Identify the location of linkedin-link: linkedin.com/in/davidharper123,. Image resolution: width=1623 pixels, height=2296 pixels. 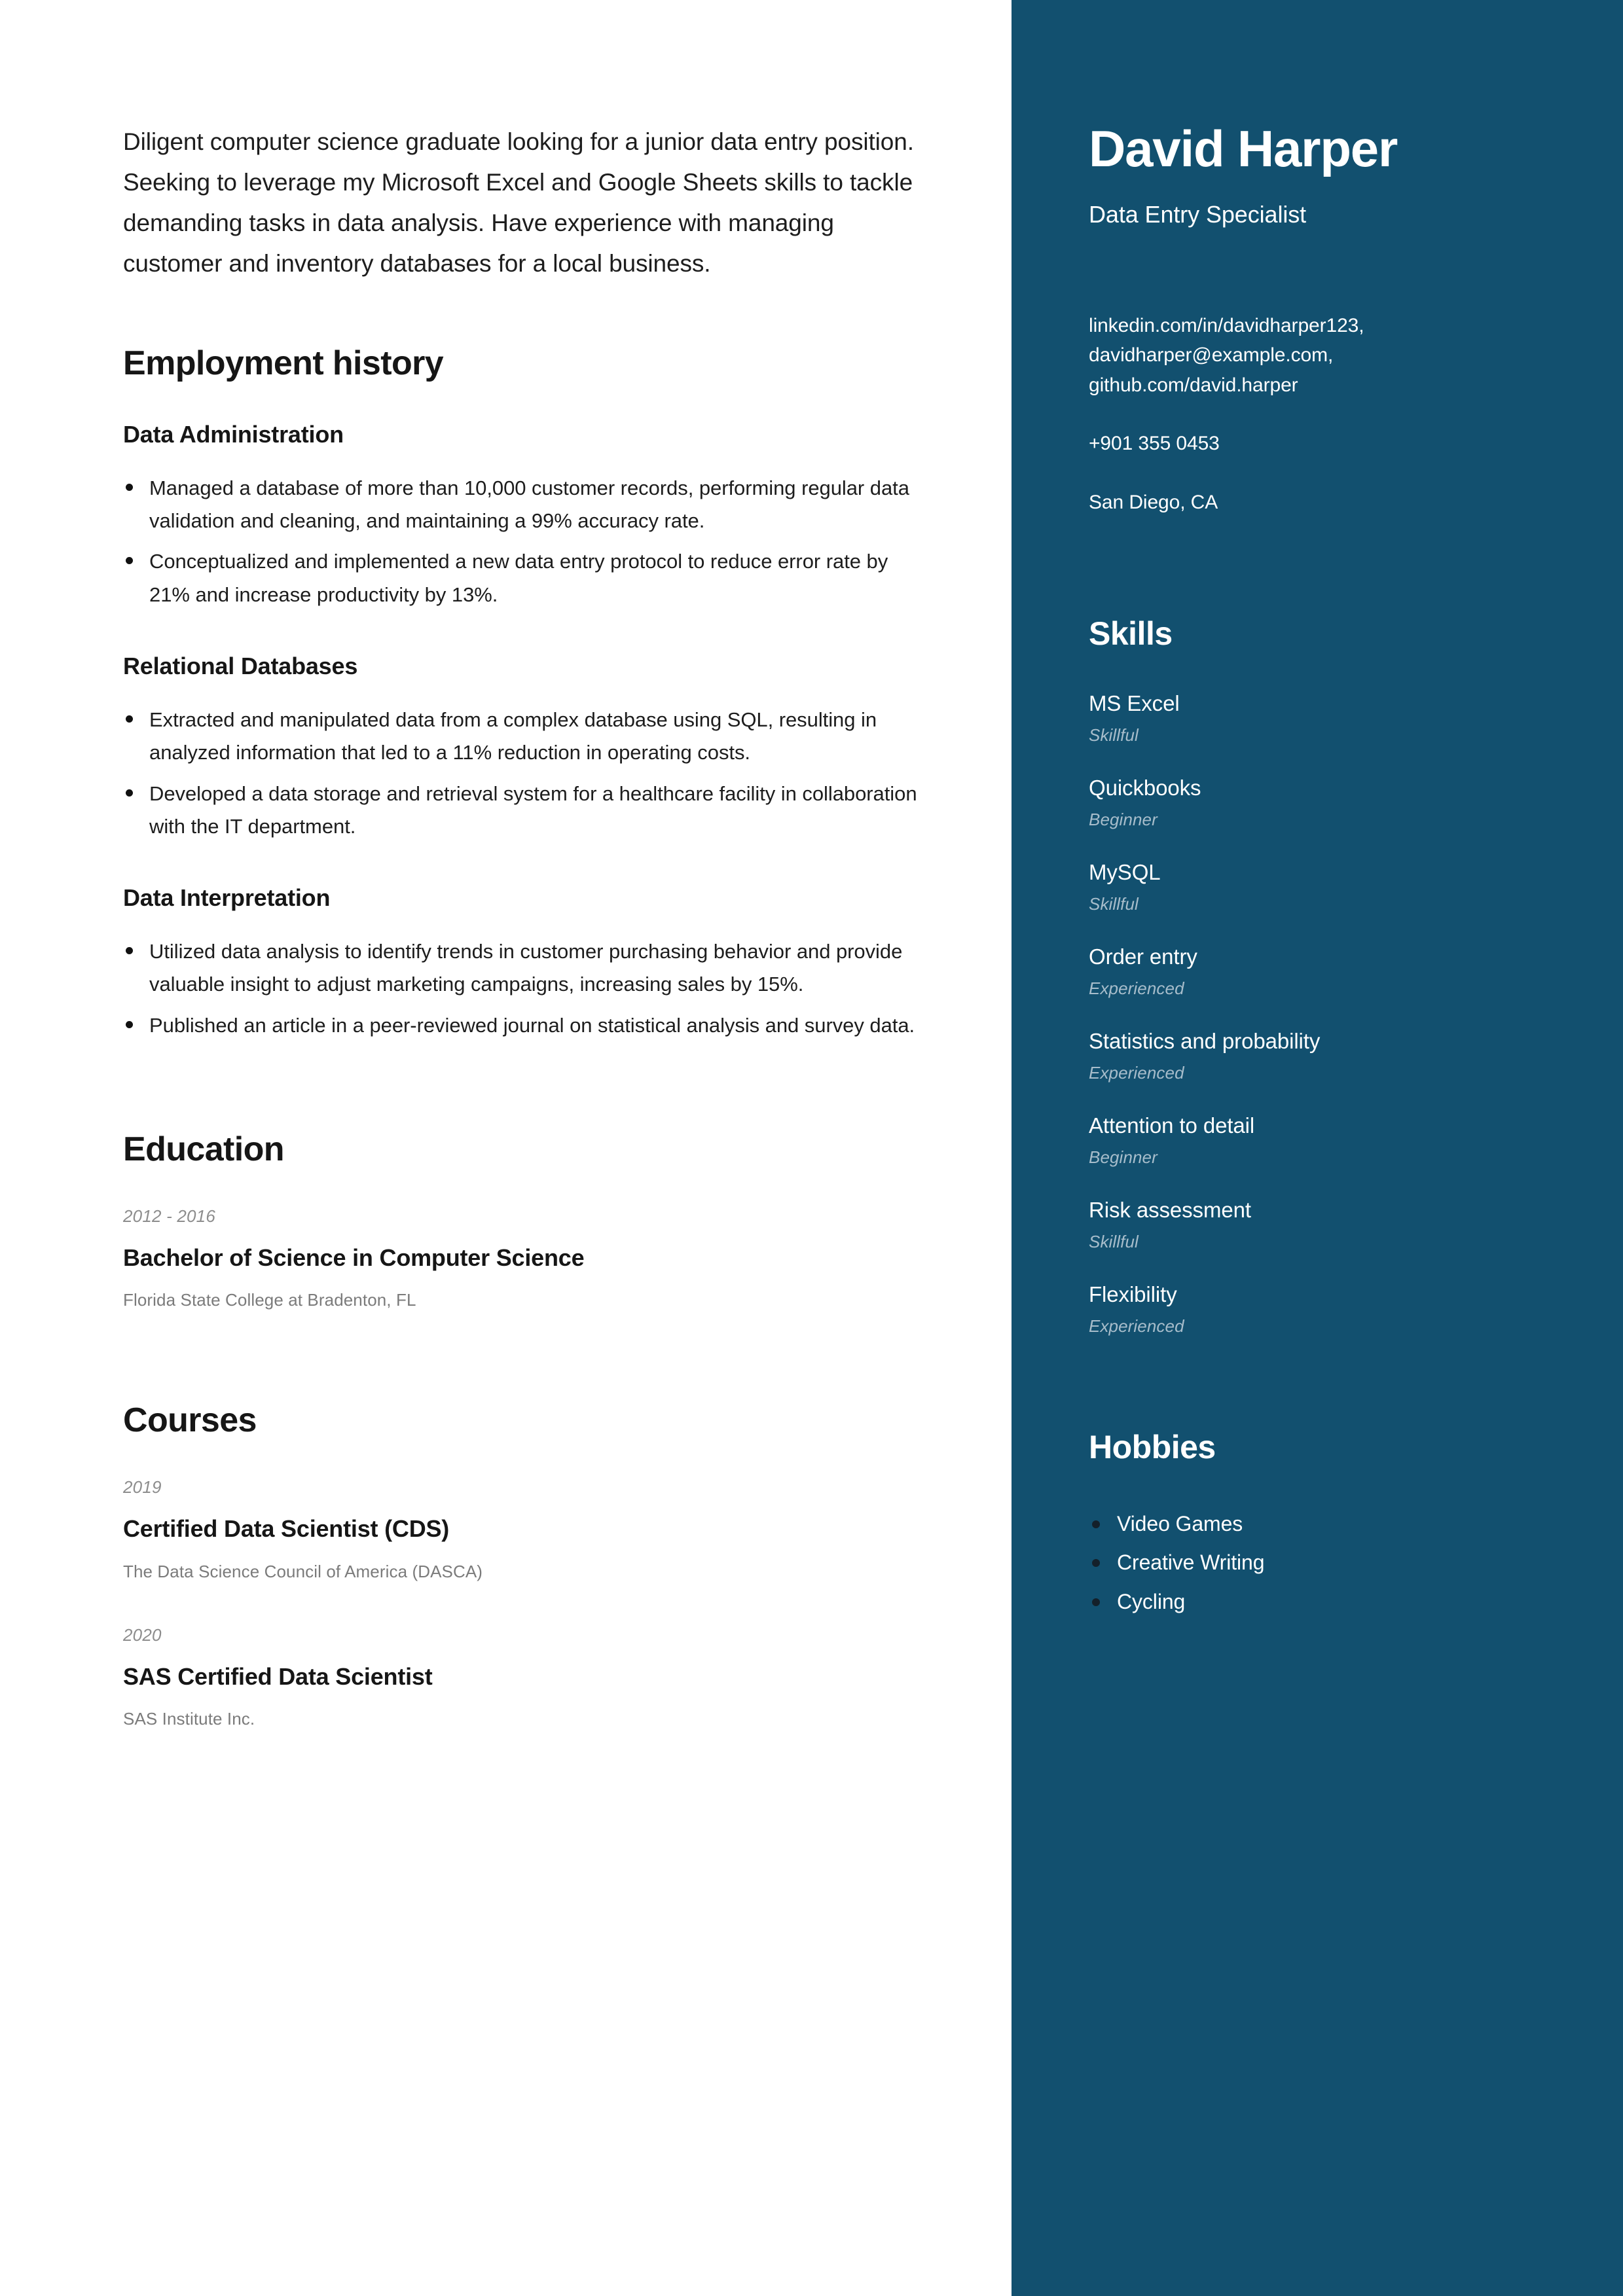
(1313, 326).